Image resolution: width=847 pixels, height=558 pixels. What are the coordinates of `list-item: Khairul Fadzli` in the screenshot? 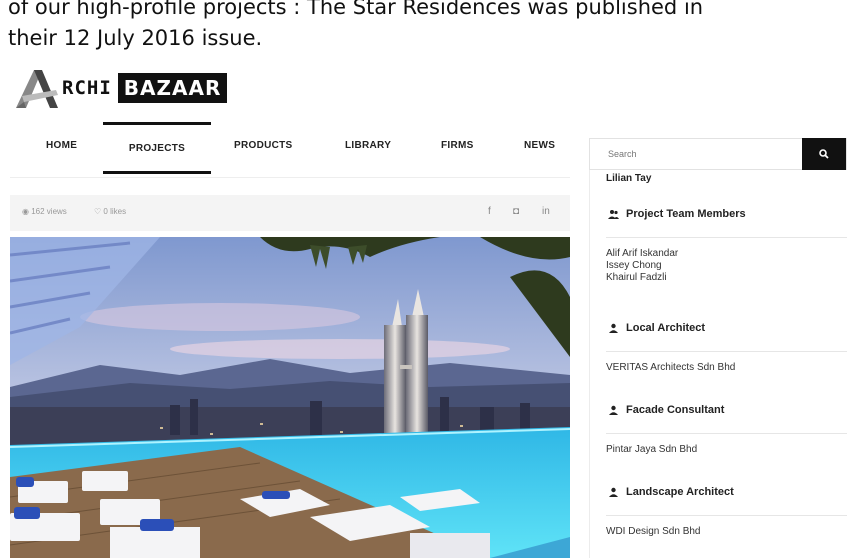 It's located at (642, 278).